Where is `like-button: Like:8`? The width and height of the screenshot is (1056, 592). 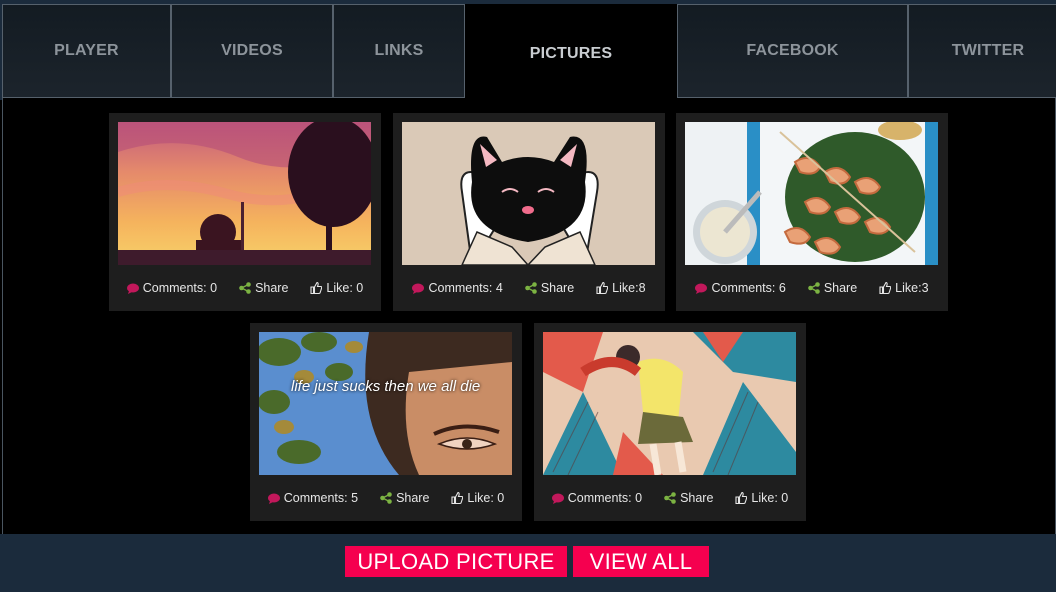
like-button: Like:8 is located at coordinates (621, 288).